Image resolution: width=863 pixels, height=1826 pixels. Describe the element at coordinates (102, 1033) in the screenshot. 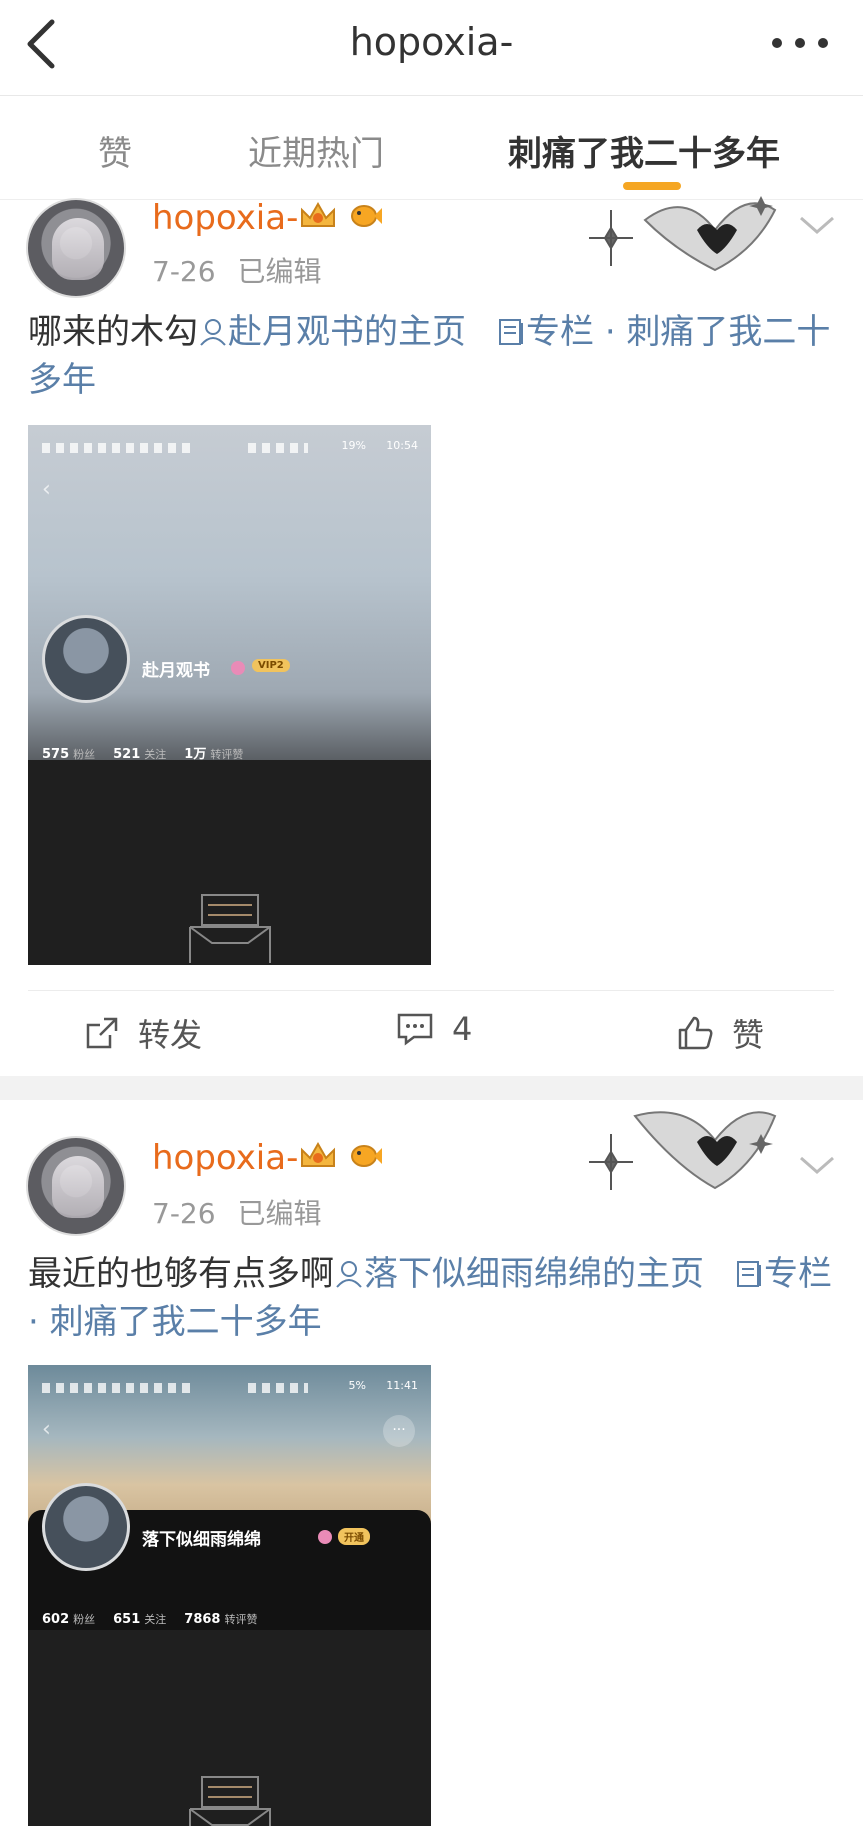

I see `share-icon` at that location.